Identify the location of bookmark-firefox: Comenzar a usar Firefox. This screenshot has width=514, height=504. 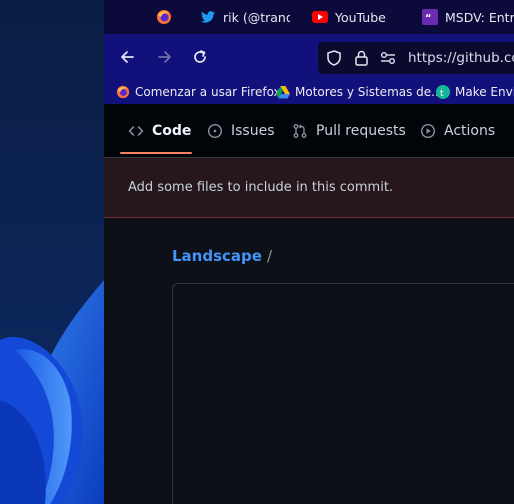
(198, 92).